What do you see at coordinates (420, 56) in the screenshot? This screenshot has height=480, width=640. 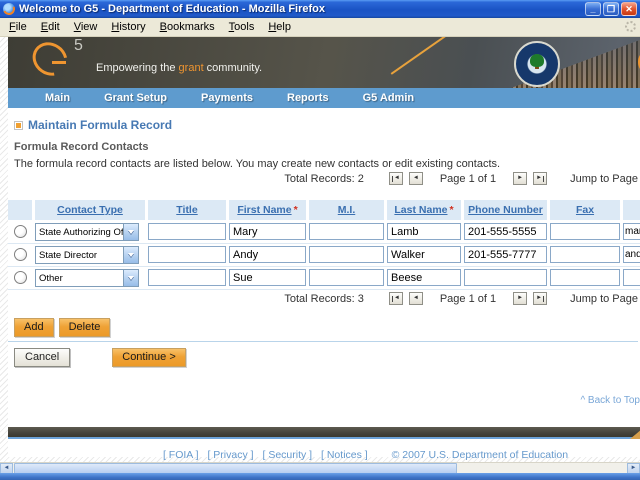 I see `banner-diagonal-line` at bounding box center [420, 56].